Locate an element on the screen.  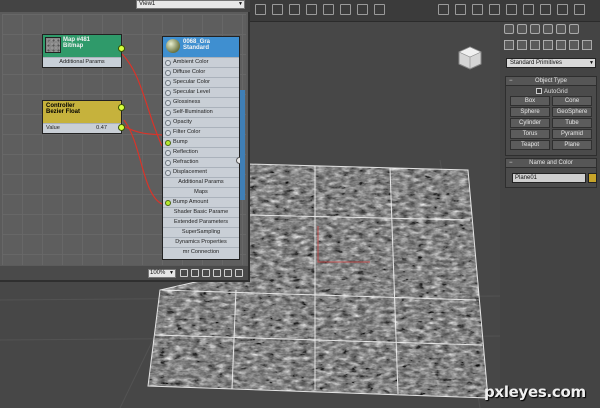
slot-specular-color: Specular Color is located at coordinates (201, 82).